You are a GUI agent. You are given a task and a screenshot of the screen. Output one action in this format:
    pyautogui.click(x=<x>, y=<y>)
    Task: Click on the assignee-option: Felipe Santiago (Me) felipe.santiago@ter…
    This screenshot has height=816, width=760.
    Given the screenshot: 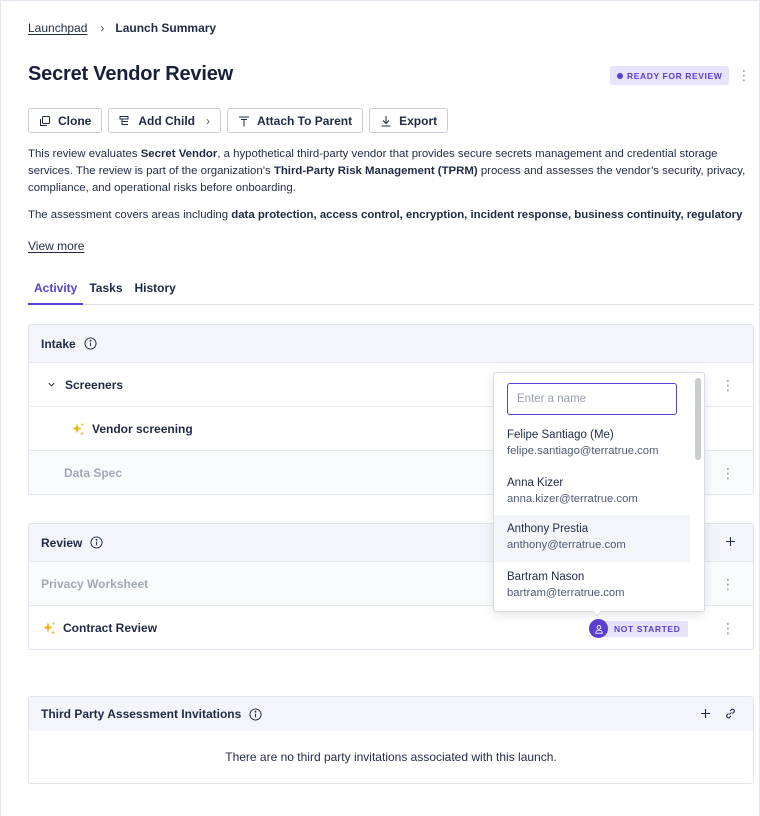 What is the action you would take?
    pyautogui.click(x=592, y=445)
    